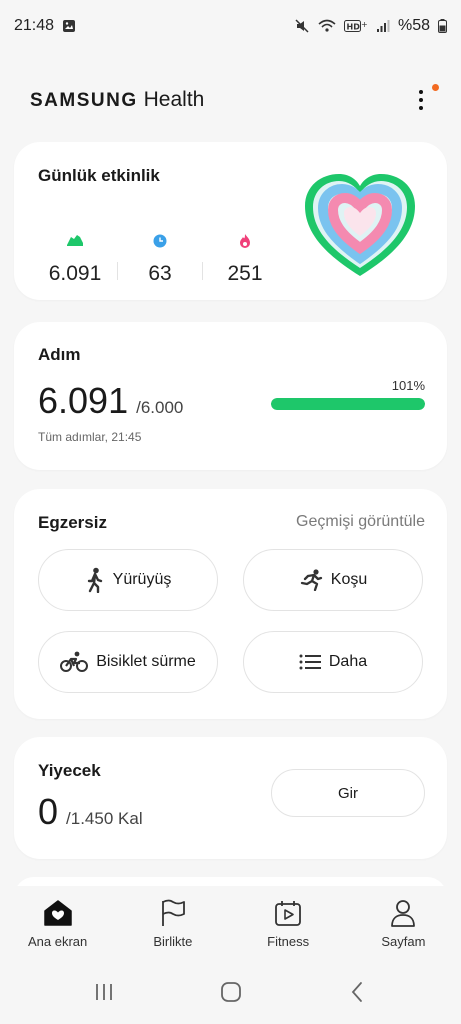 This screenshot has height=1024, width=461. What do you see at coordinates (173, 941) in the screenshot?
I see `nav-together-label: Birlikte` at bounding box center [173, 941].